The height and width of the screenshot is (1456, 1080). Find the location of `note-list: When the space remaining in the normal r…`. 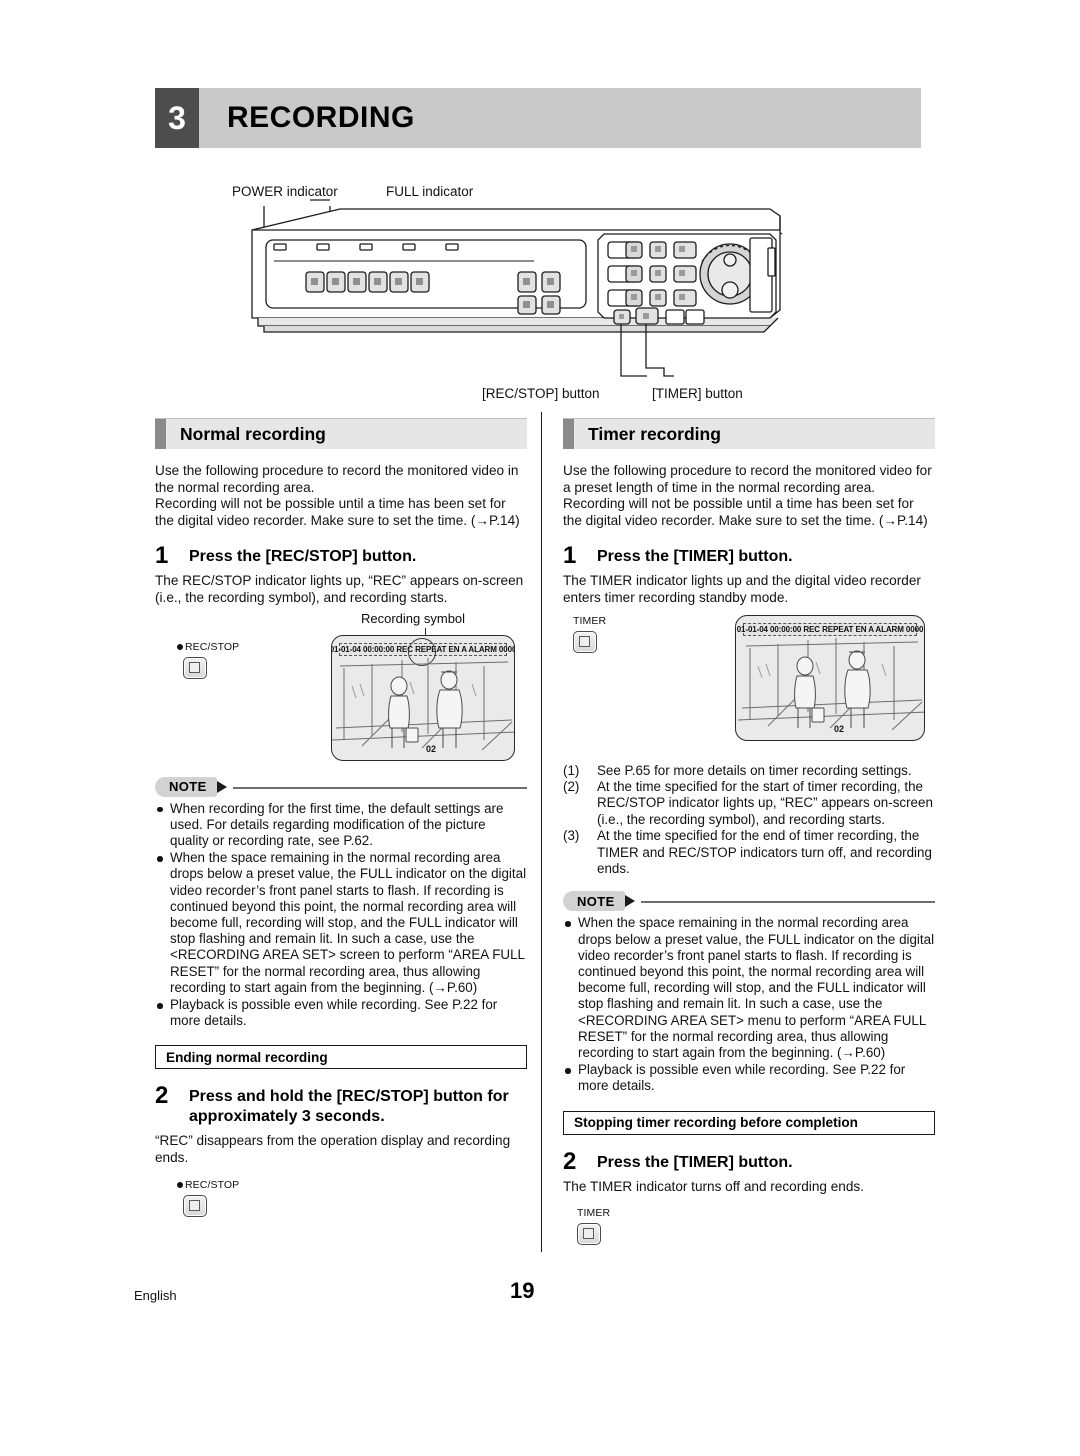

note-list: When the space remaining in the normal r… is located at coordinates (749, 1004).